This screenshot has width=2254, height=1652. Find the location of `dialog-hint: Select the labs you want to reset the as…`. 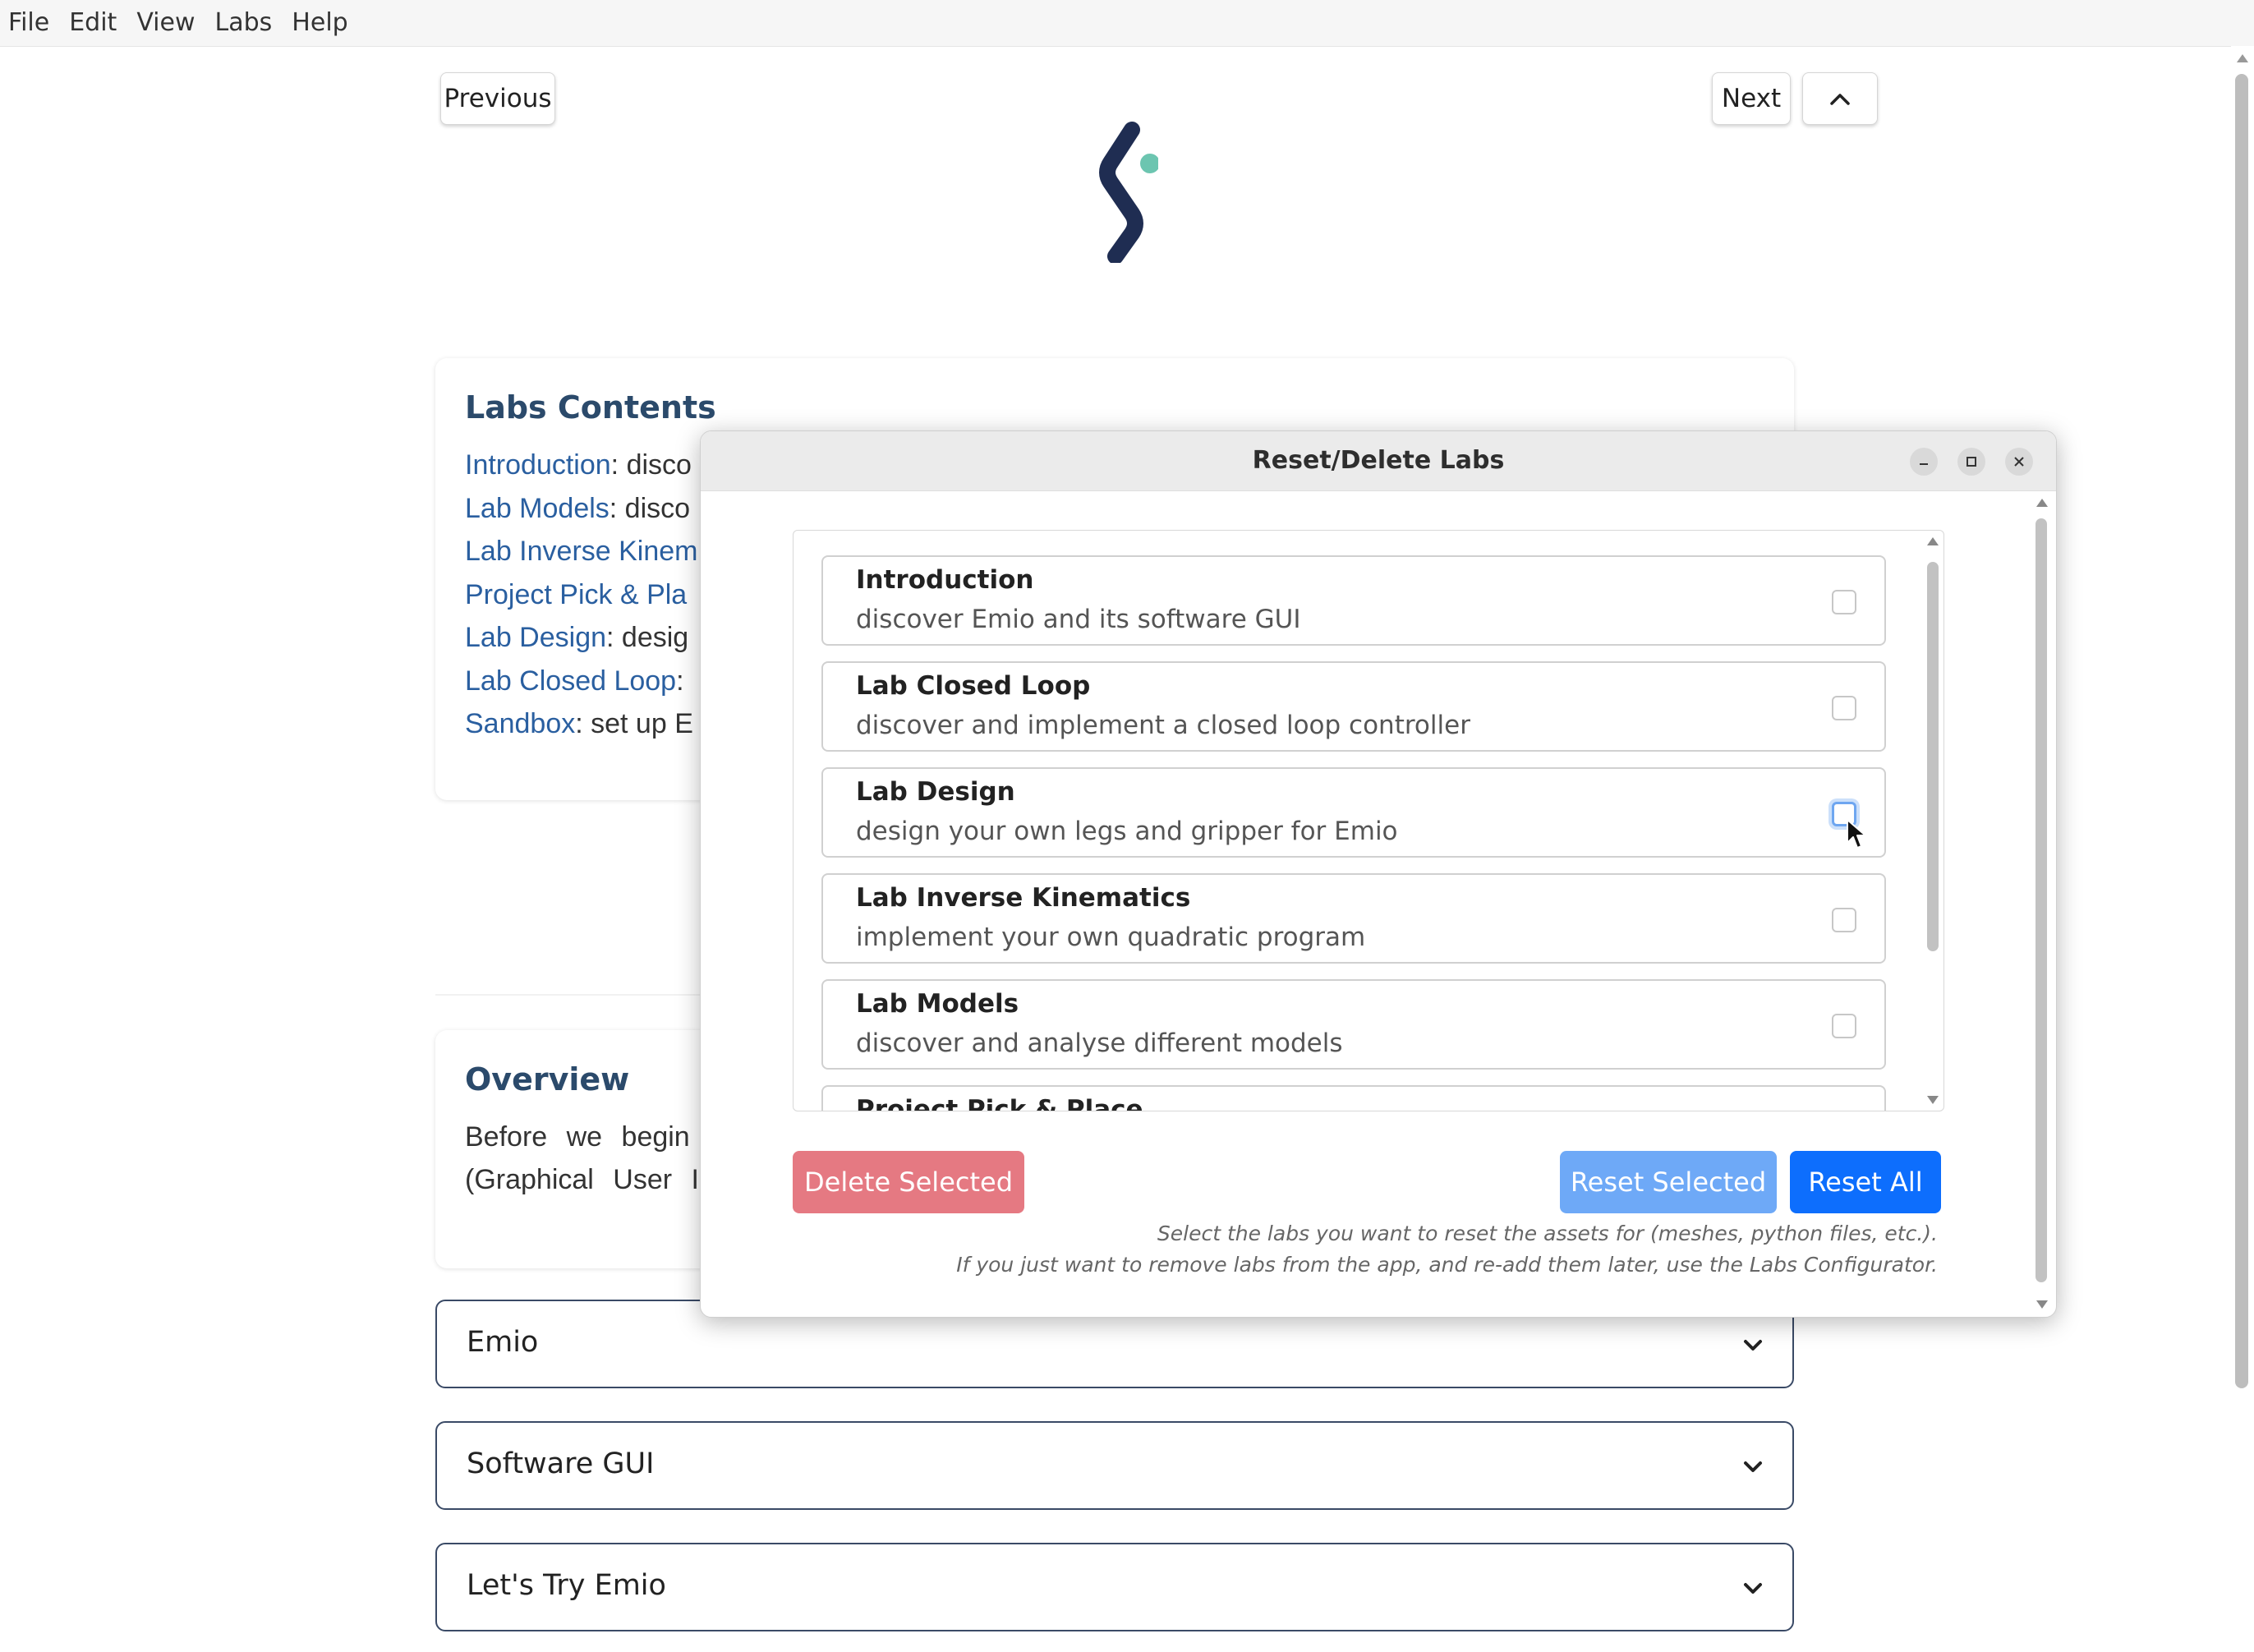

dialog-hint: Select the labs you want to reset the as… is located at coordinates (1547, 1233).